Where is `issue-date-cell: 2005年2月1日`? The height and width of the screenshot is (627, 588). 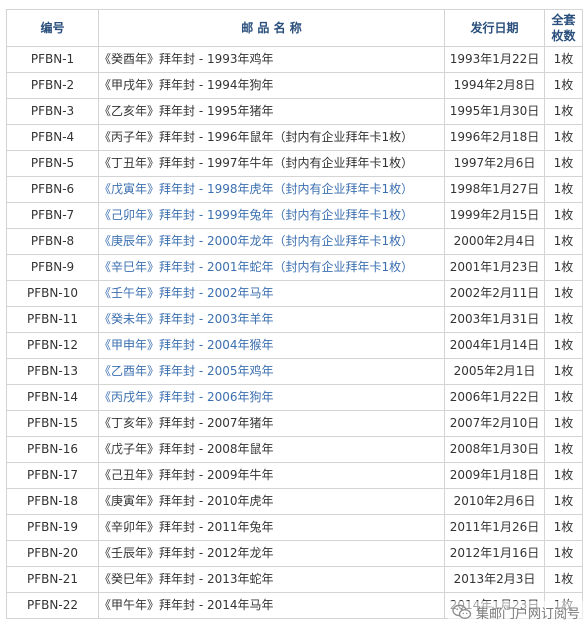
issue-date-cell: 2005年2月1日 is located at coordinates (494, 371).